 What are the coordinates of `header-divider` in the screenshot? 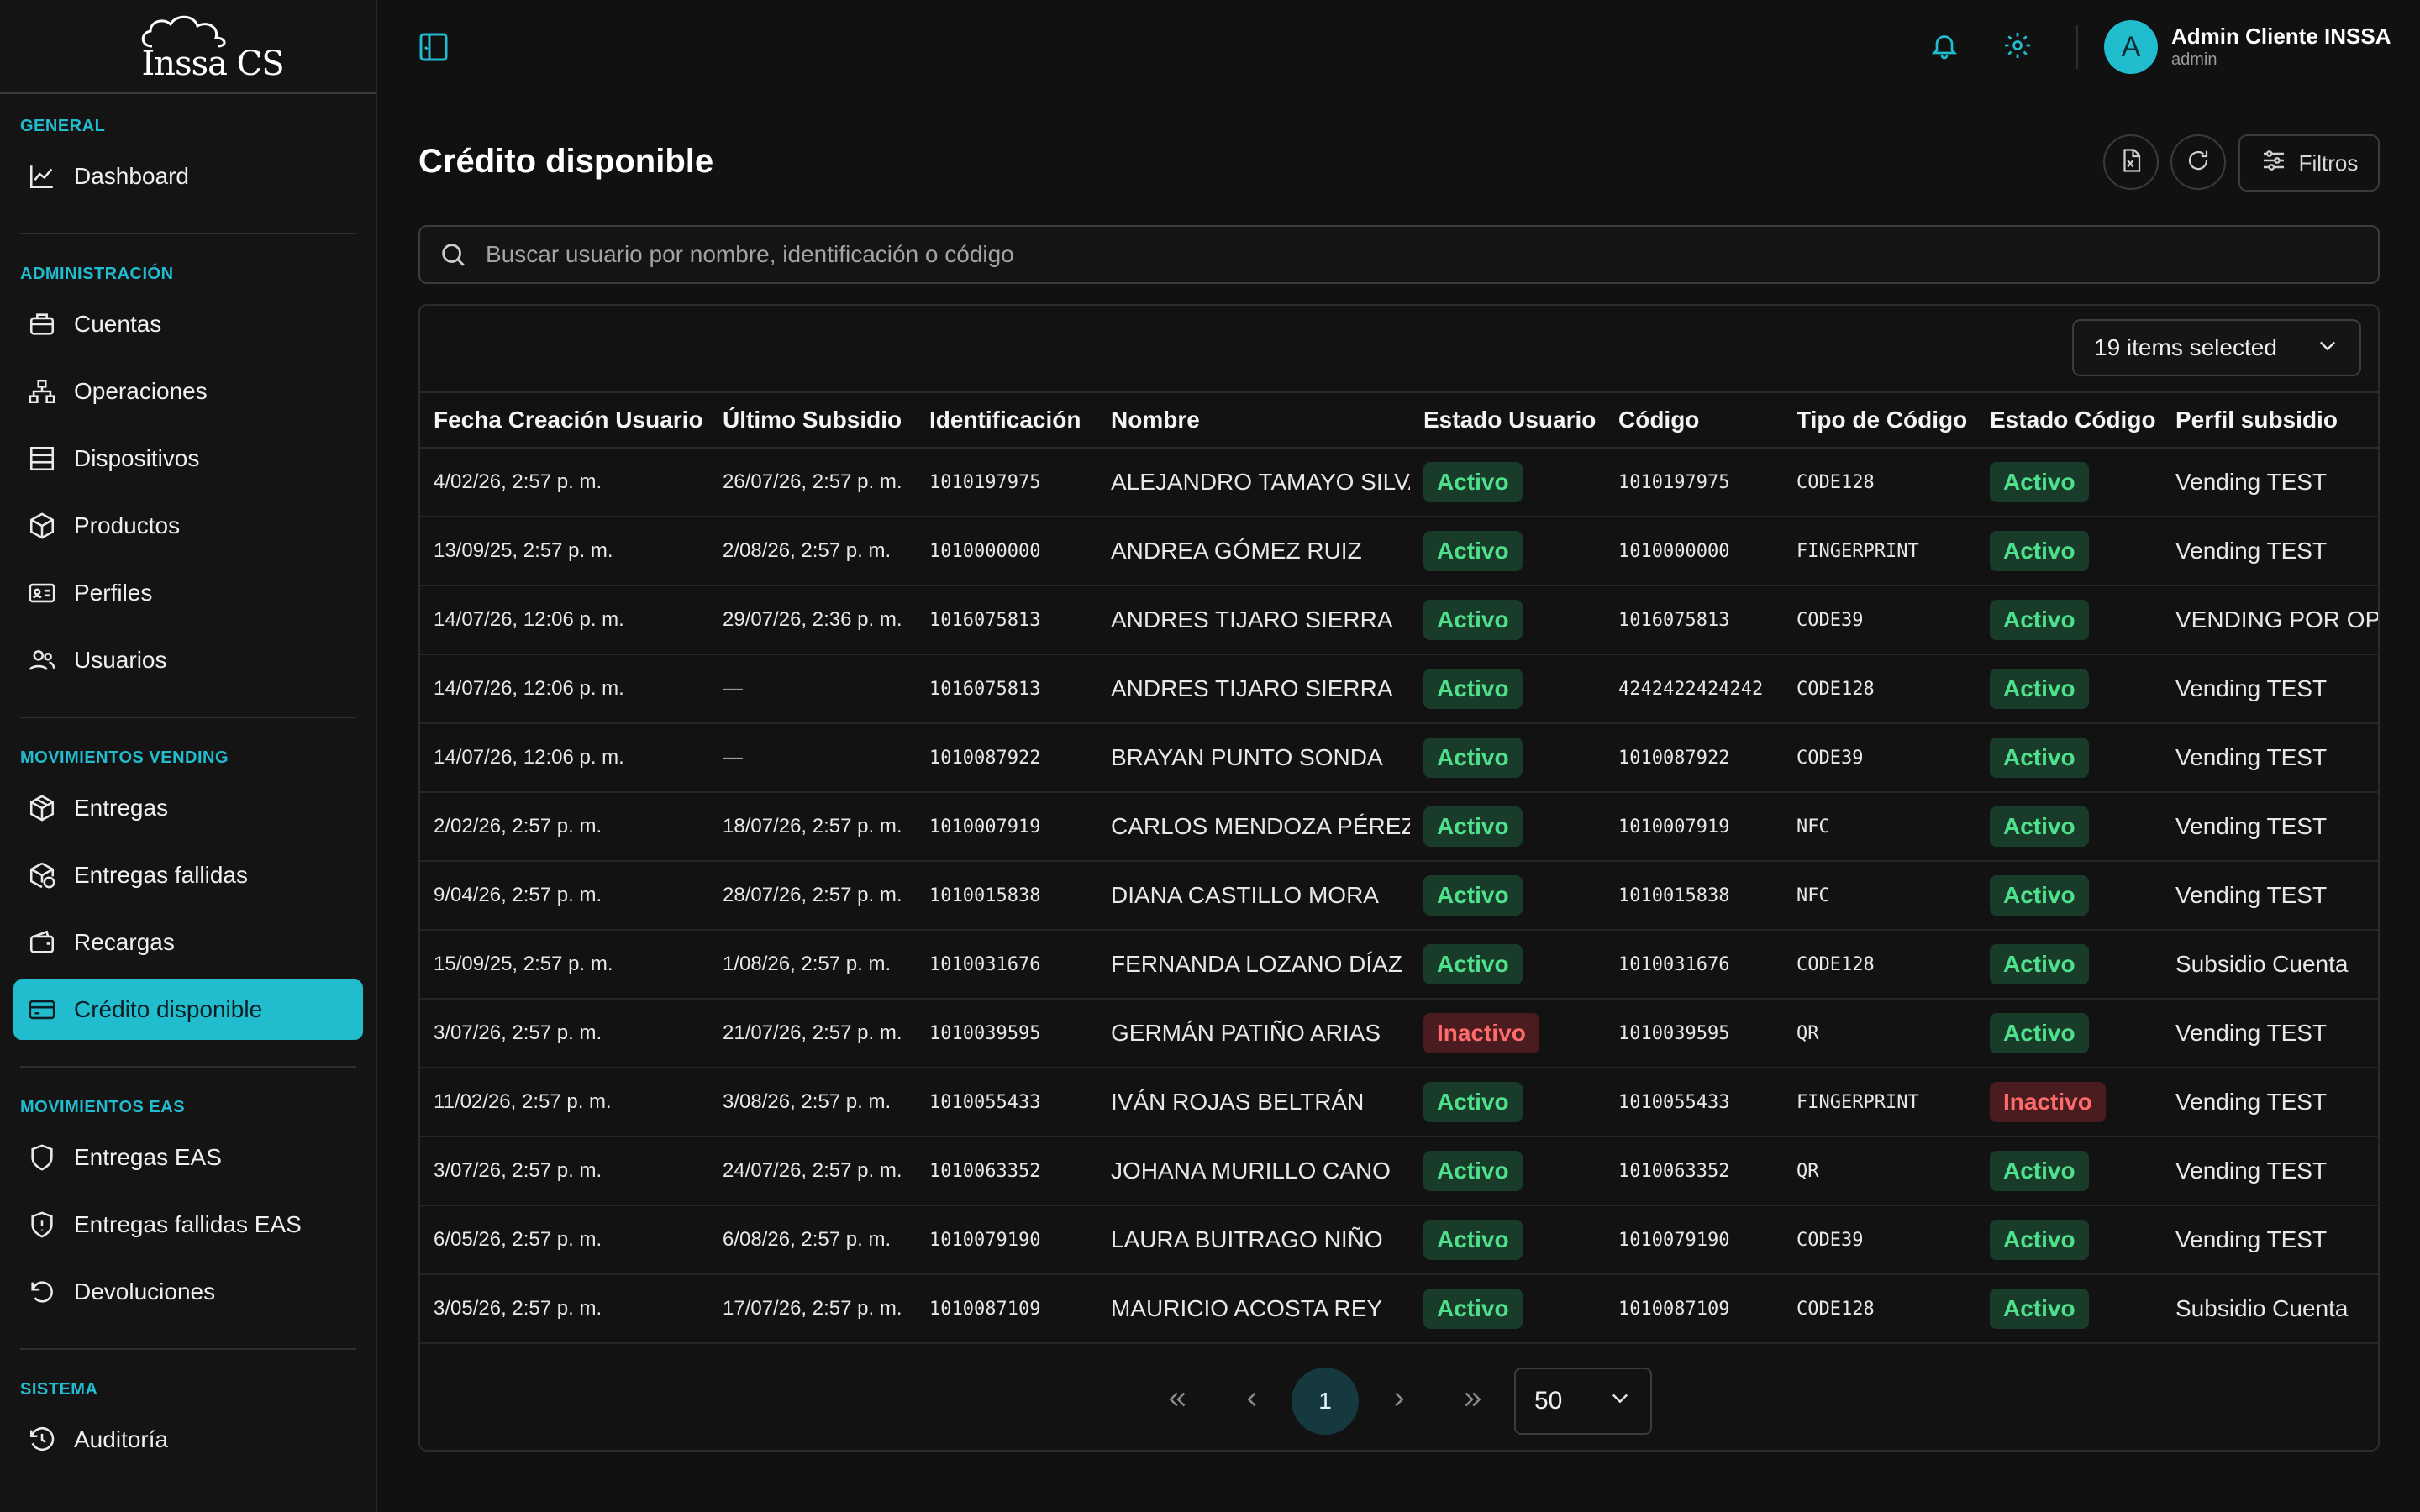 It's located at (2077, 47).